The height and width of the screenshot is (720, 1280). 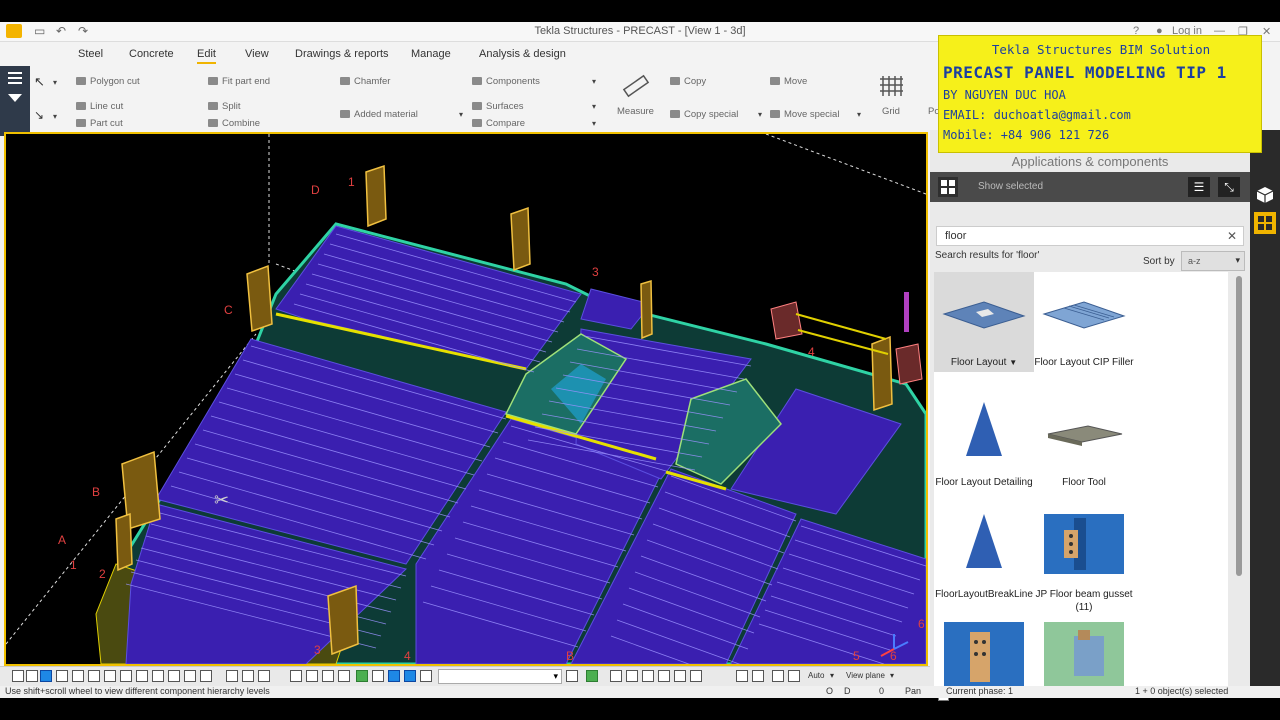 I want to click on split-button: Split, so click(x=224, y=106).